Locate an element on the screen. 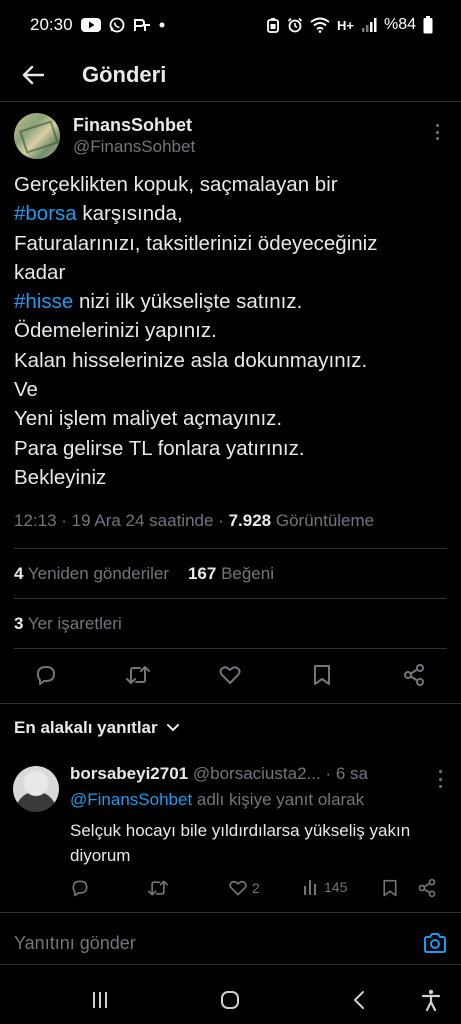 The image size is (461, 1024). reply-bookmark-button is located at coordinates (390, 888).